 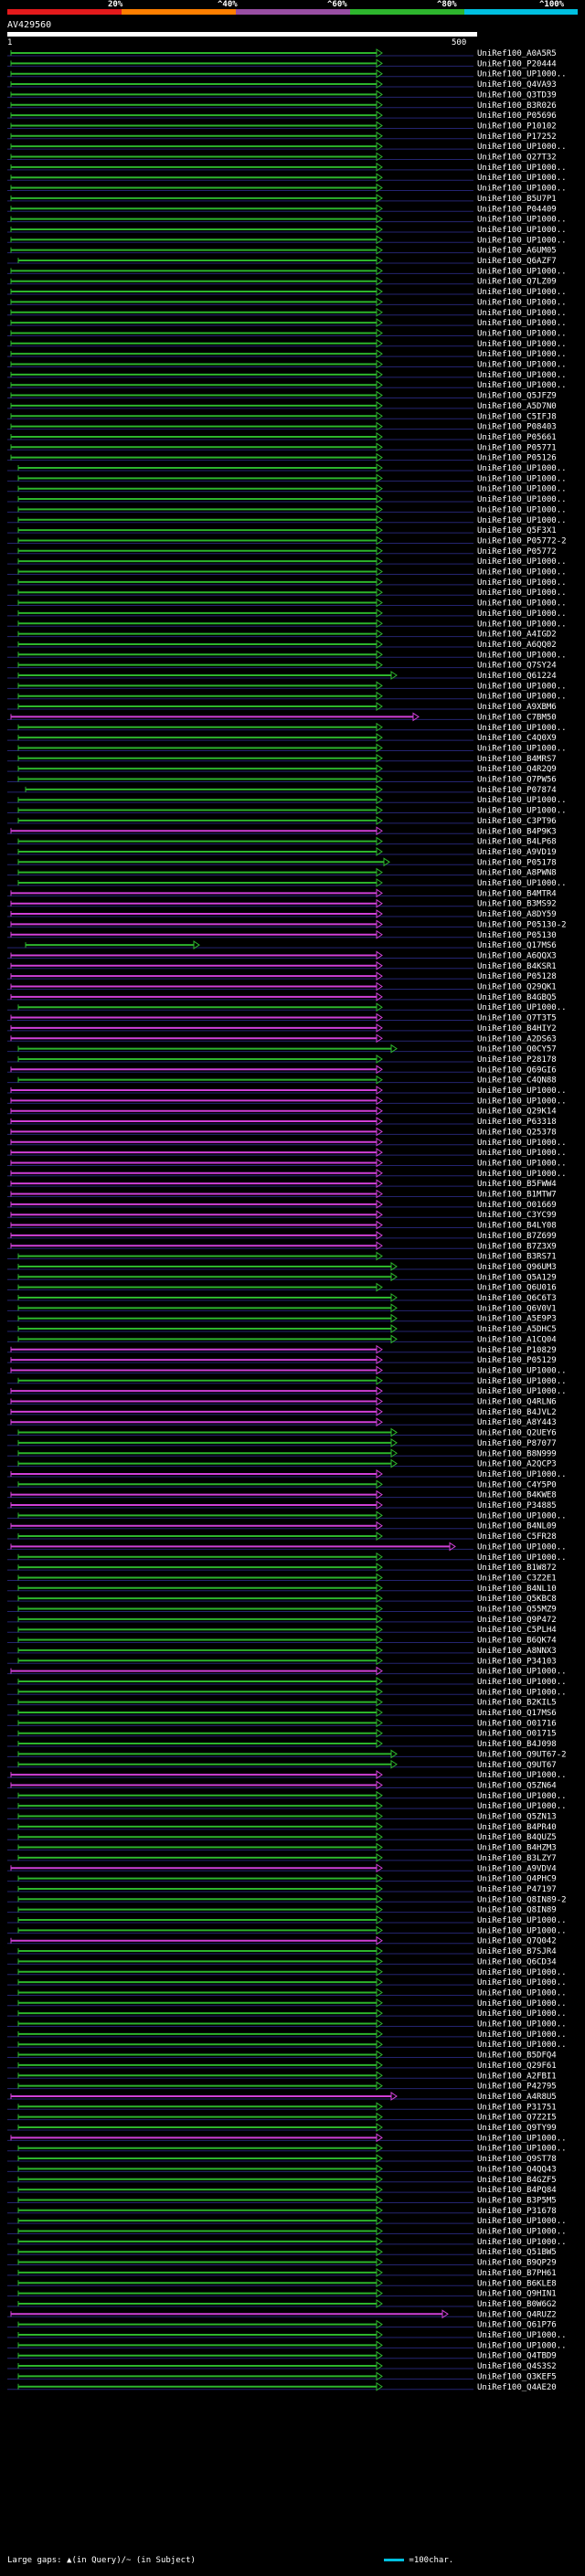 I want to click on hit-label: UniRef100_C4Q0X9, so click(x=517, y=738).